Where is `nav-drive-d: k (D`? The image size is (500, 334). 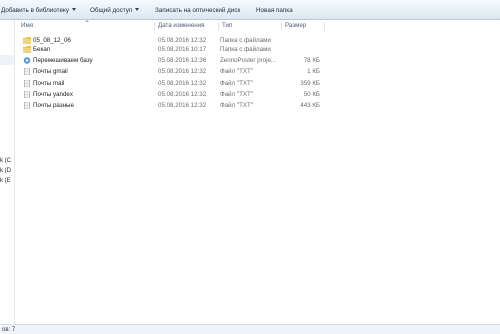 nav-drive-d: k (D is located at coordinates (7, 171).